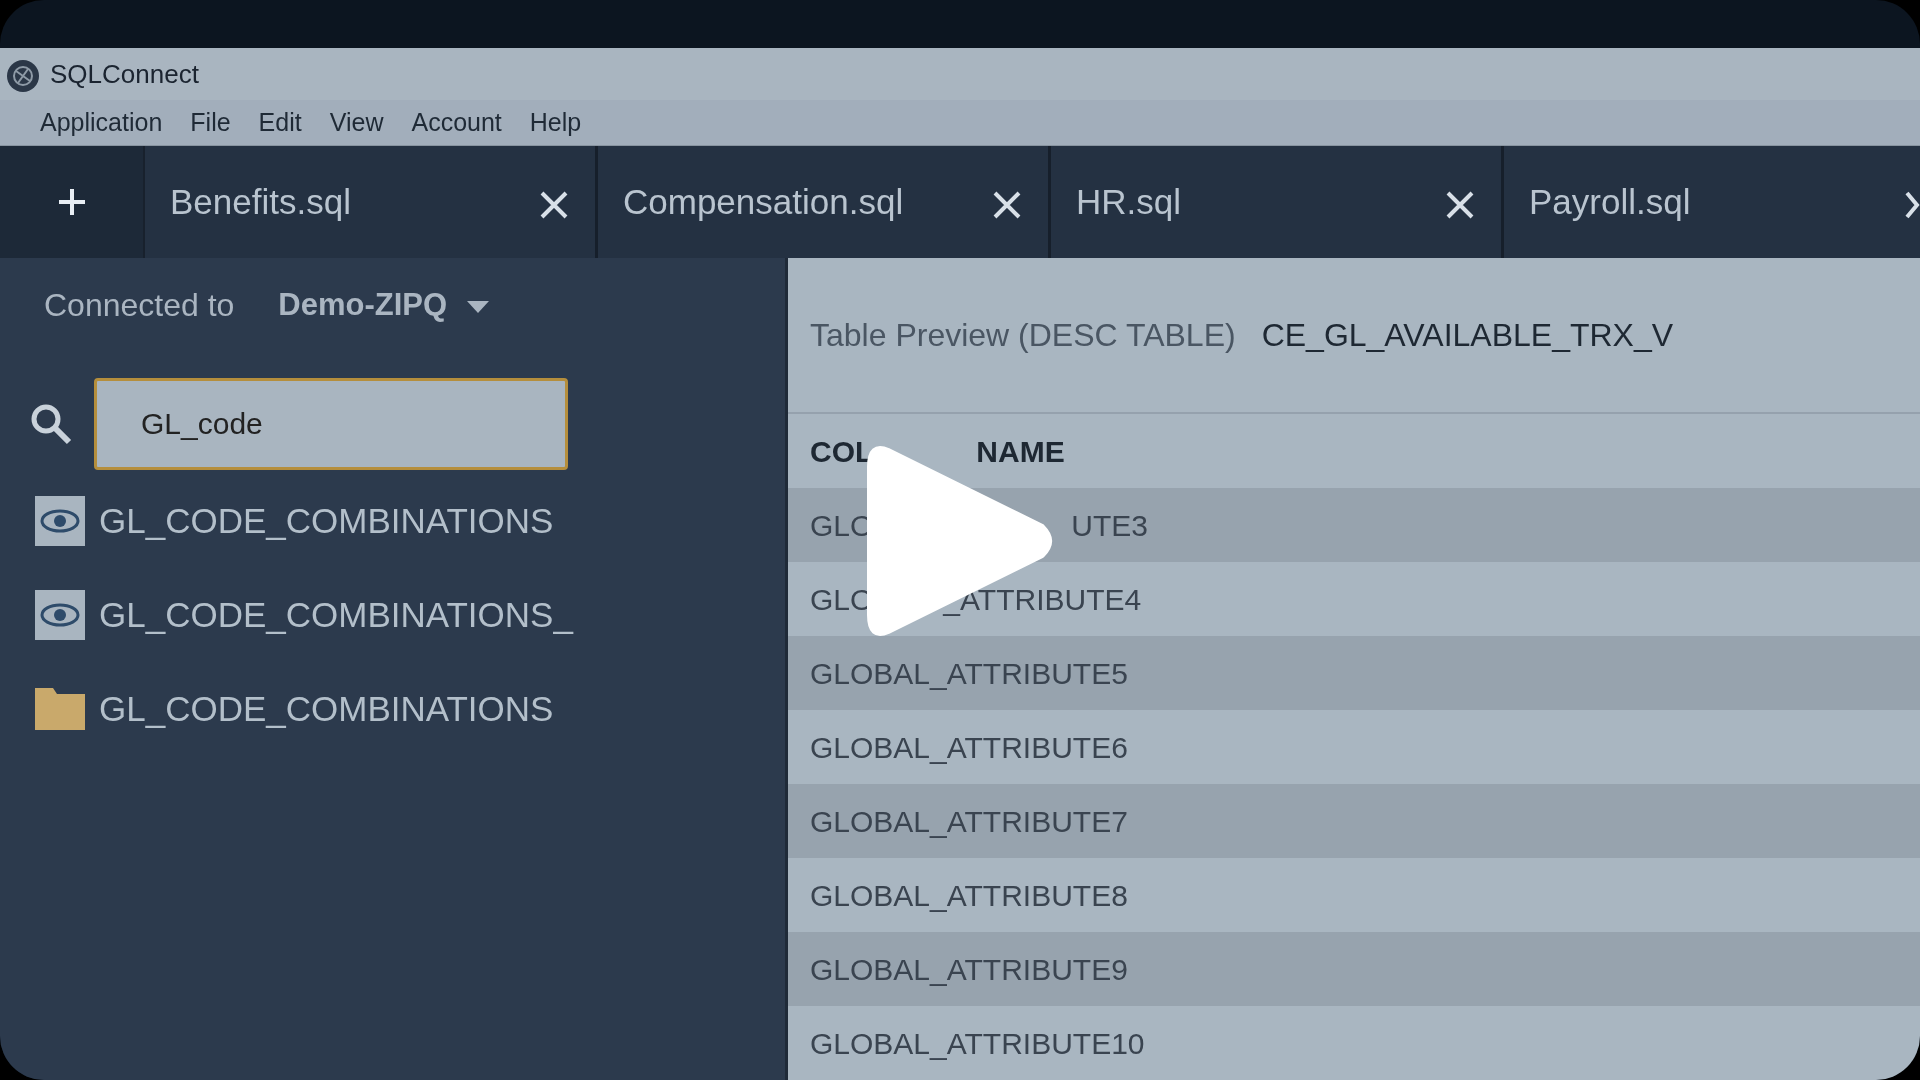  I want to click on plus-icon, so click(71, 202).